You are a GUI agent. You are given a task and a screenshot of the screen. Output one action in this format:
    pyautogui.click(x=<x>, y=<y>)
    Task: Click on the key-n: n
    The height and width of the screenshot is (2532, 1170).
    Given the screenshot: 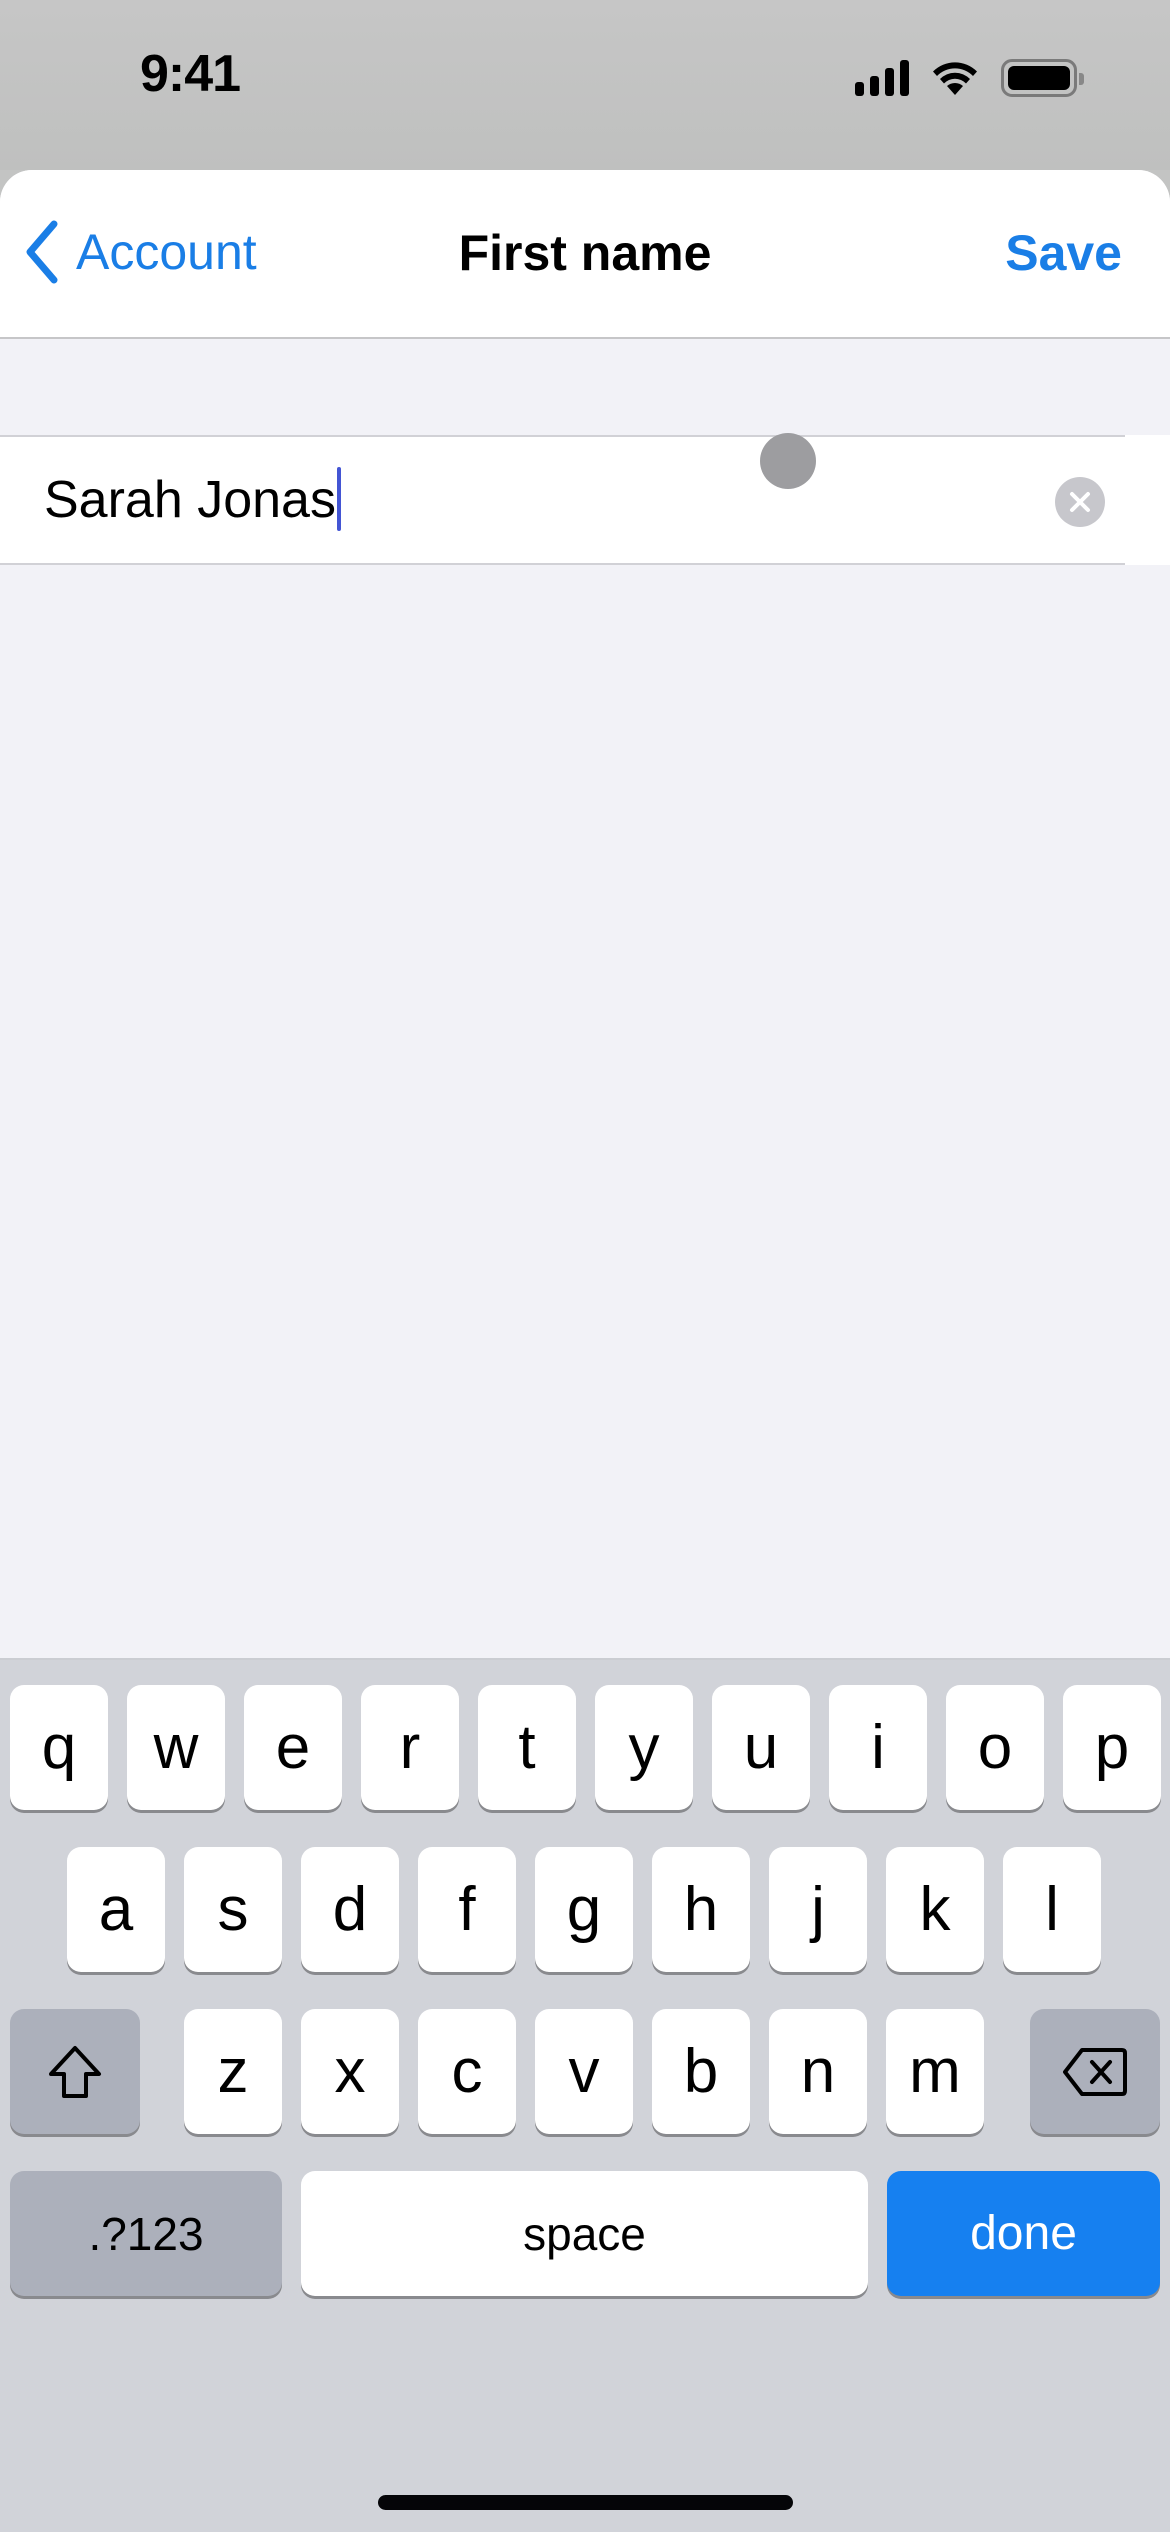 What is the action you would take?
    pyautogui.click(x=818, y=2071)
    